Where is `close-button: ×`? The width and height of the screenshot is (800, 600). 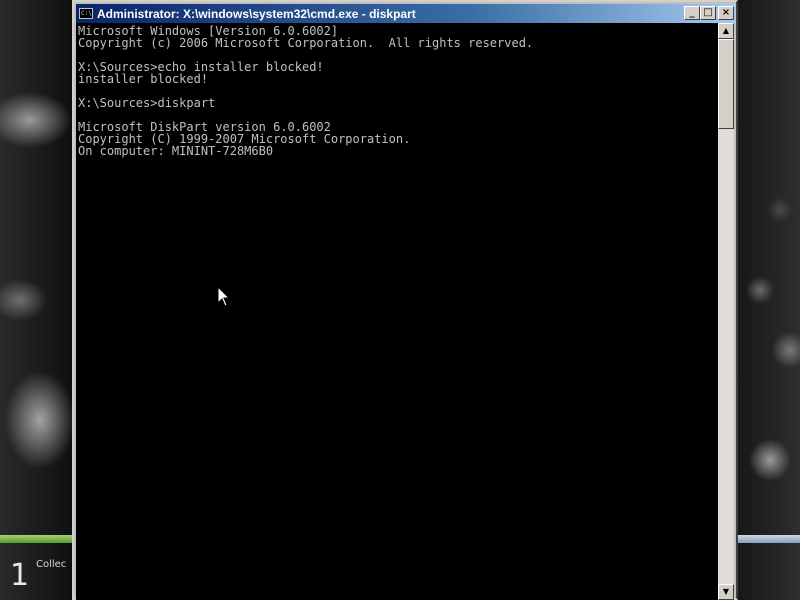 close-button: × is located at coordinates (726, 13).